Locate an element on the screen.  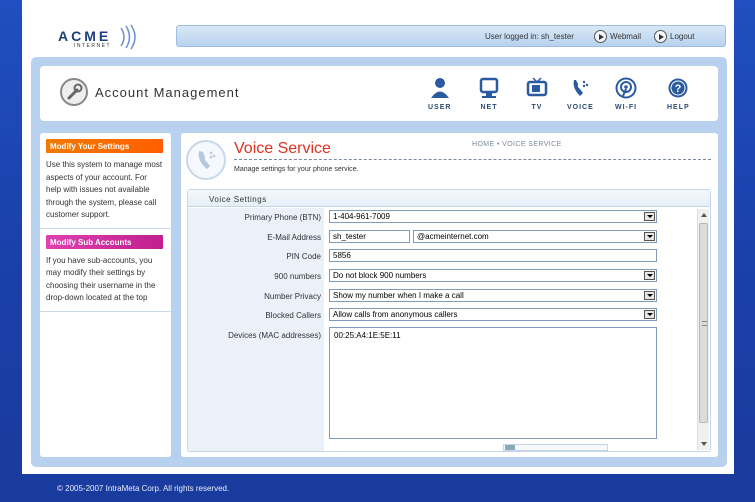
nav-label: HELP is located at coordinates (678, 107).